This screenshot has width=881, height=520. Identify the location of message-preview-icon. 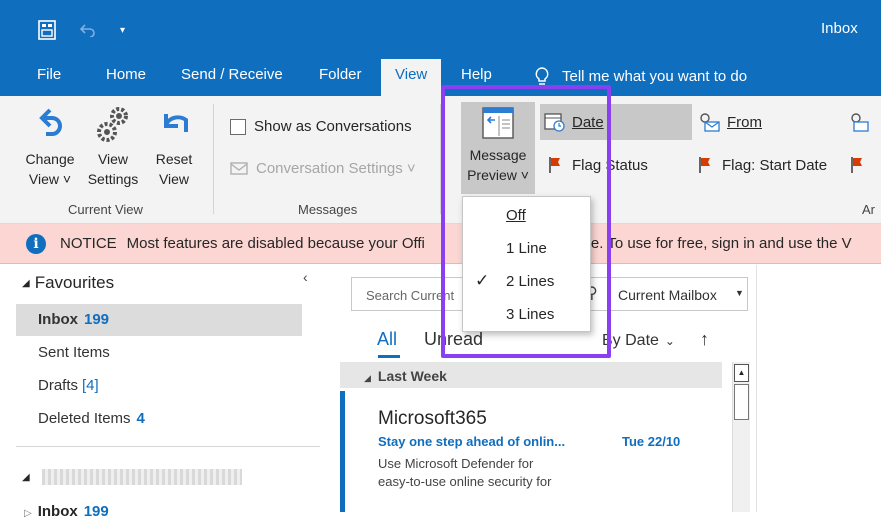
(498, 123).